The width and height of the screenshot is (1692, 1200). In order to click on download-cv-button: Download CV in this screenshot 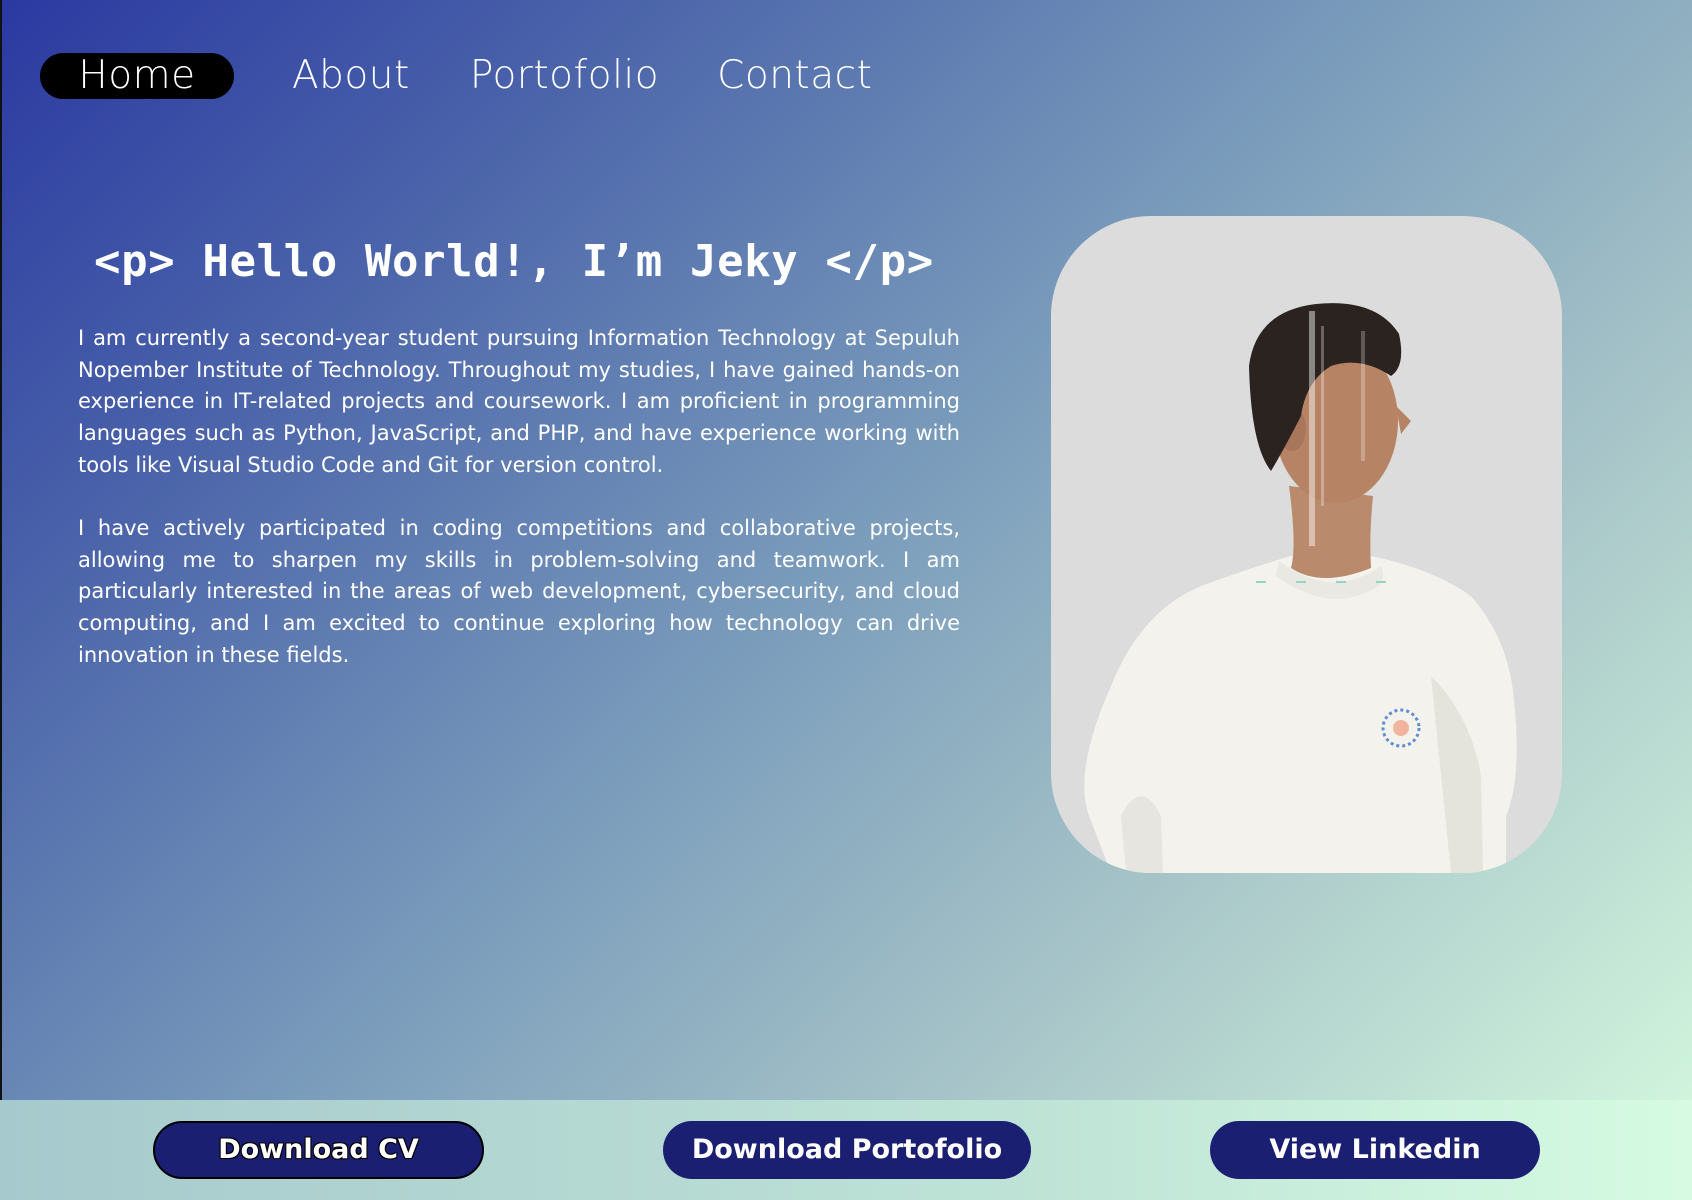, I will do `click(318, 1150)`.